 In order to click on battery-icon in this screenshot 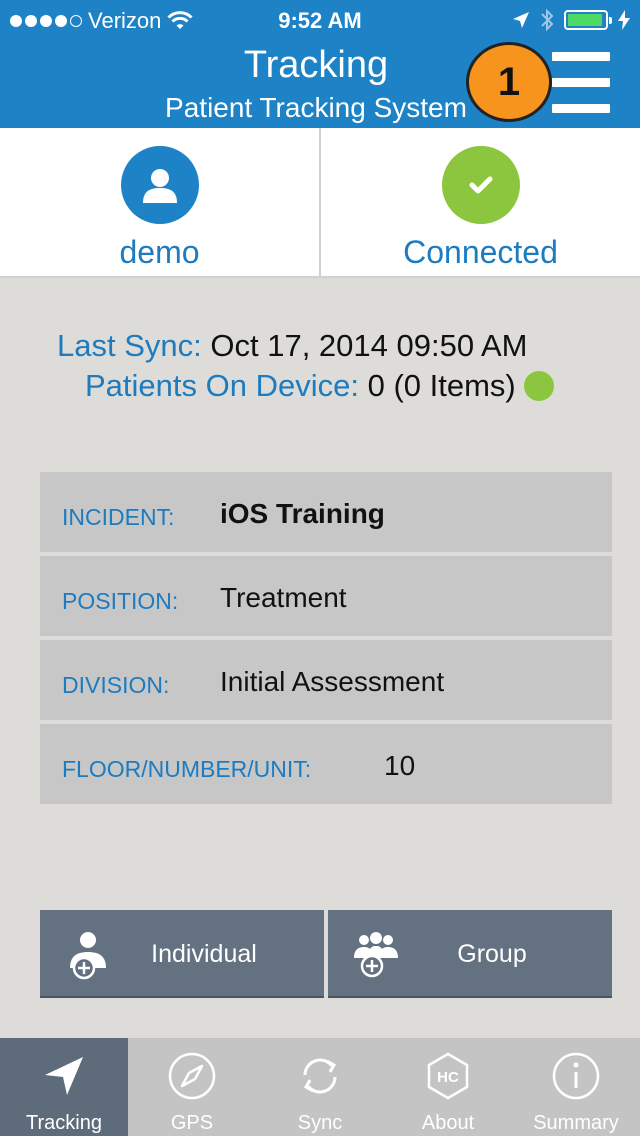, I will do `click(588, 20)`.